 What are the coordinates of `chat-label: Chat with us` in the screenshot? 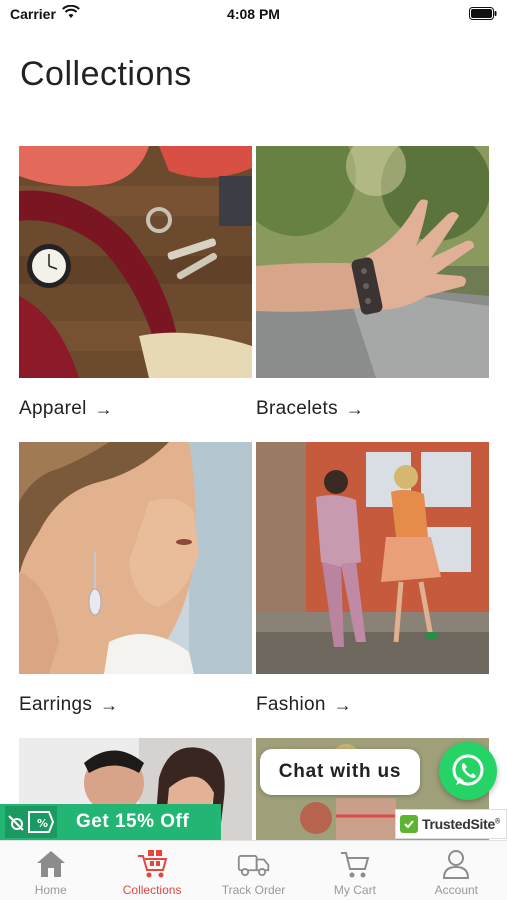 It's located at (340, 772).